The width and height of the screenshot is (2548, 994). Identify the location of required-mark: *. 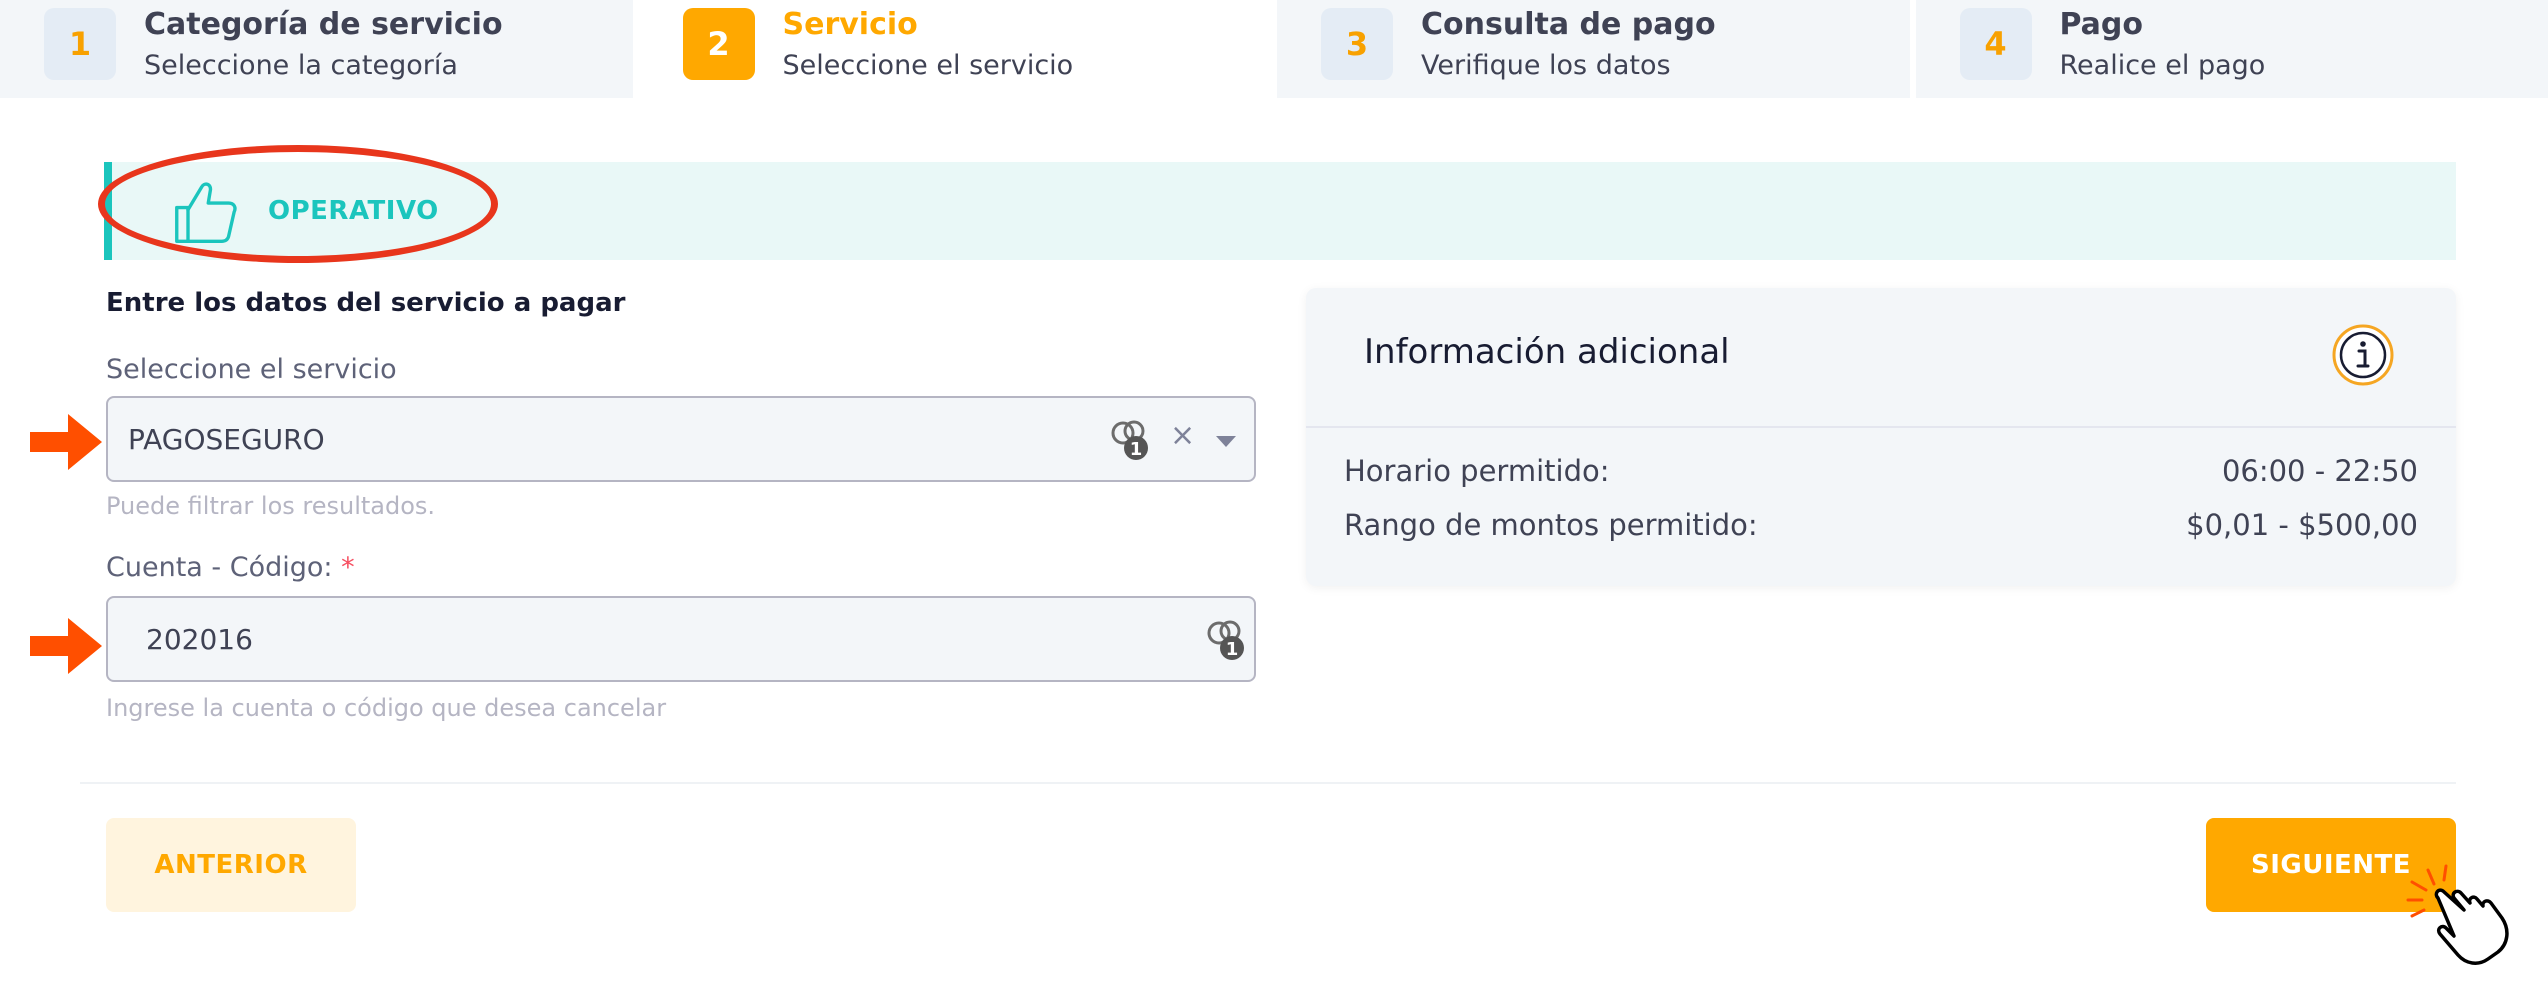
(348, 567).